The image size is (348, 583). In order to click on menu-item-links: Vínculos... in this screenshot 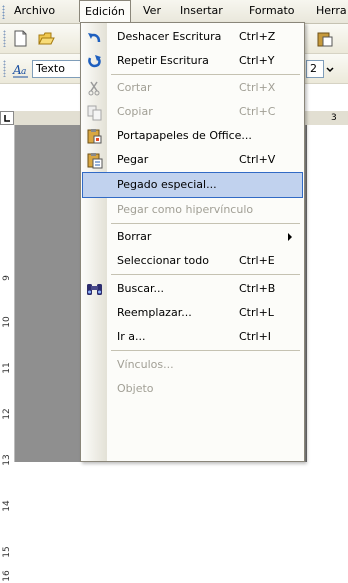, I will do `click(192, 365)`.